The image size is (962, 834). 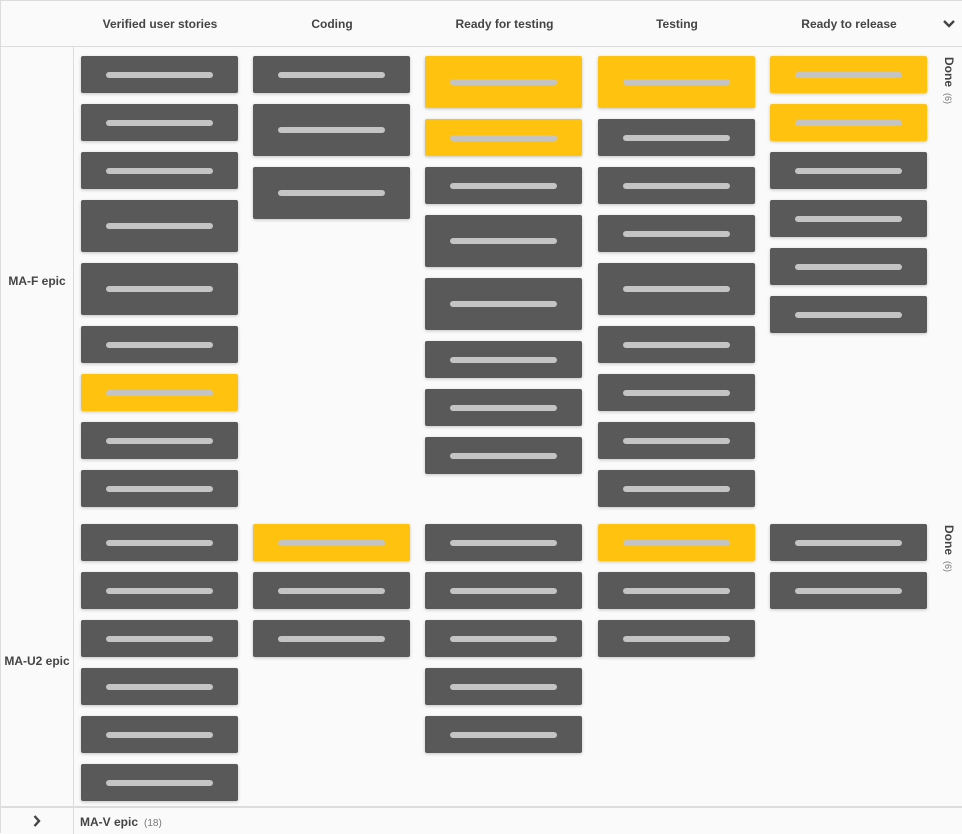 What do you see at coordinates (160, 24) in the screenshot?
I see `column-header-verified: Verified user stories` at bounding box center [160, 24].